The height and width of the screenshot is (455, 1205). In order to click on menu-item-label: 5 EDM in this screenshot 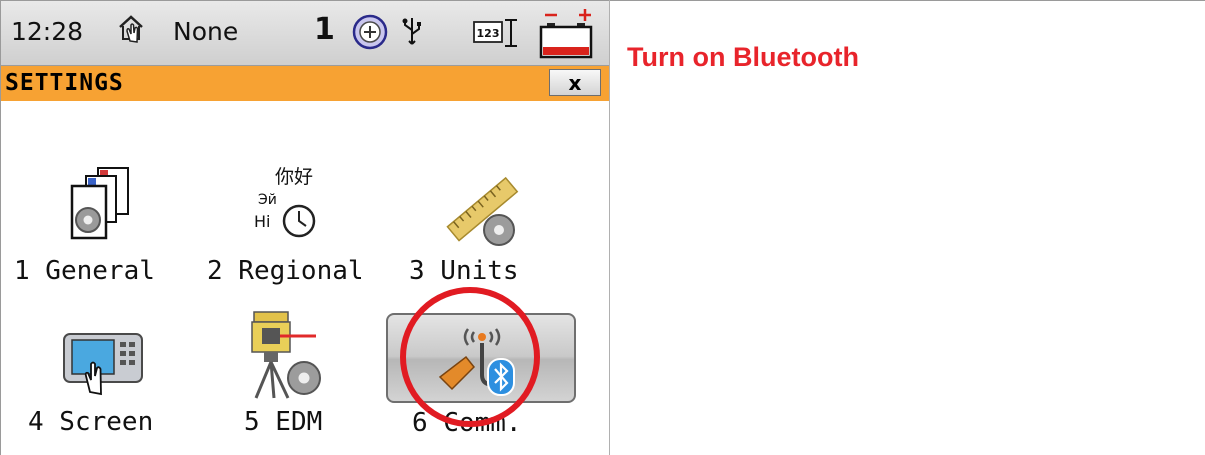, I will do `click(283, 422)`.